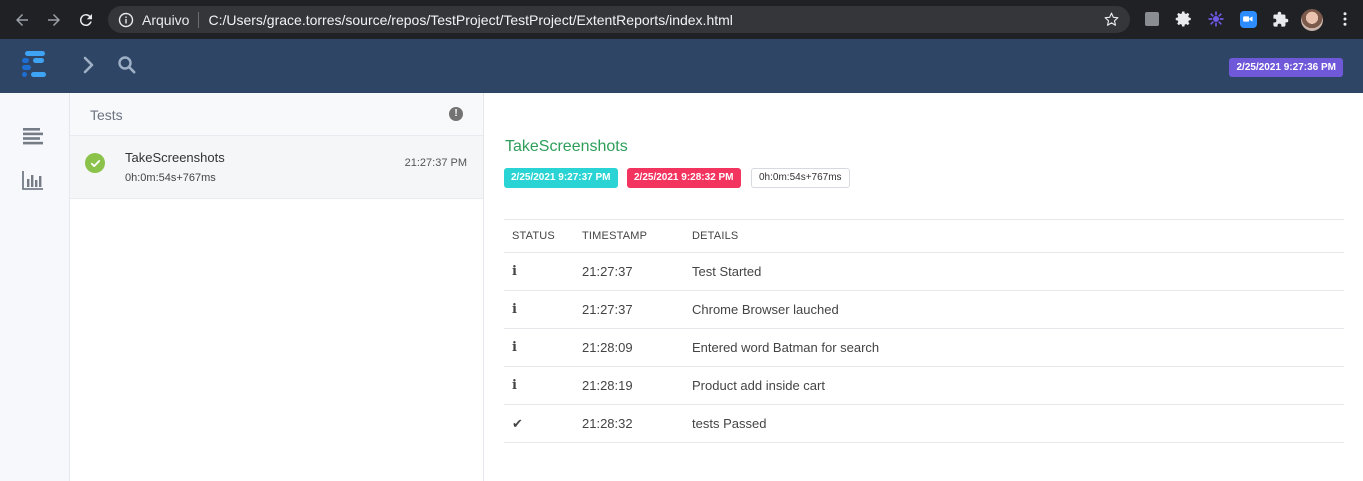 This screenshot has height=481, width=1363. I want to click on log-details: tests Passed, so click(1014, 423).